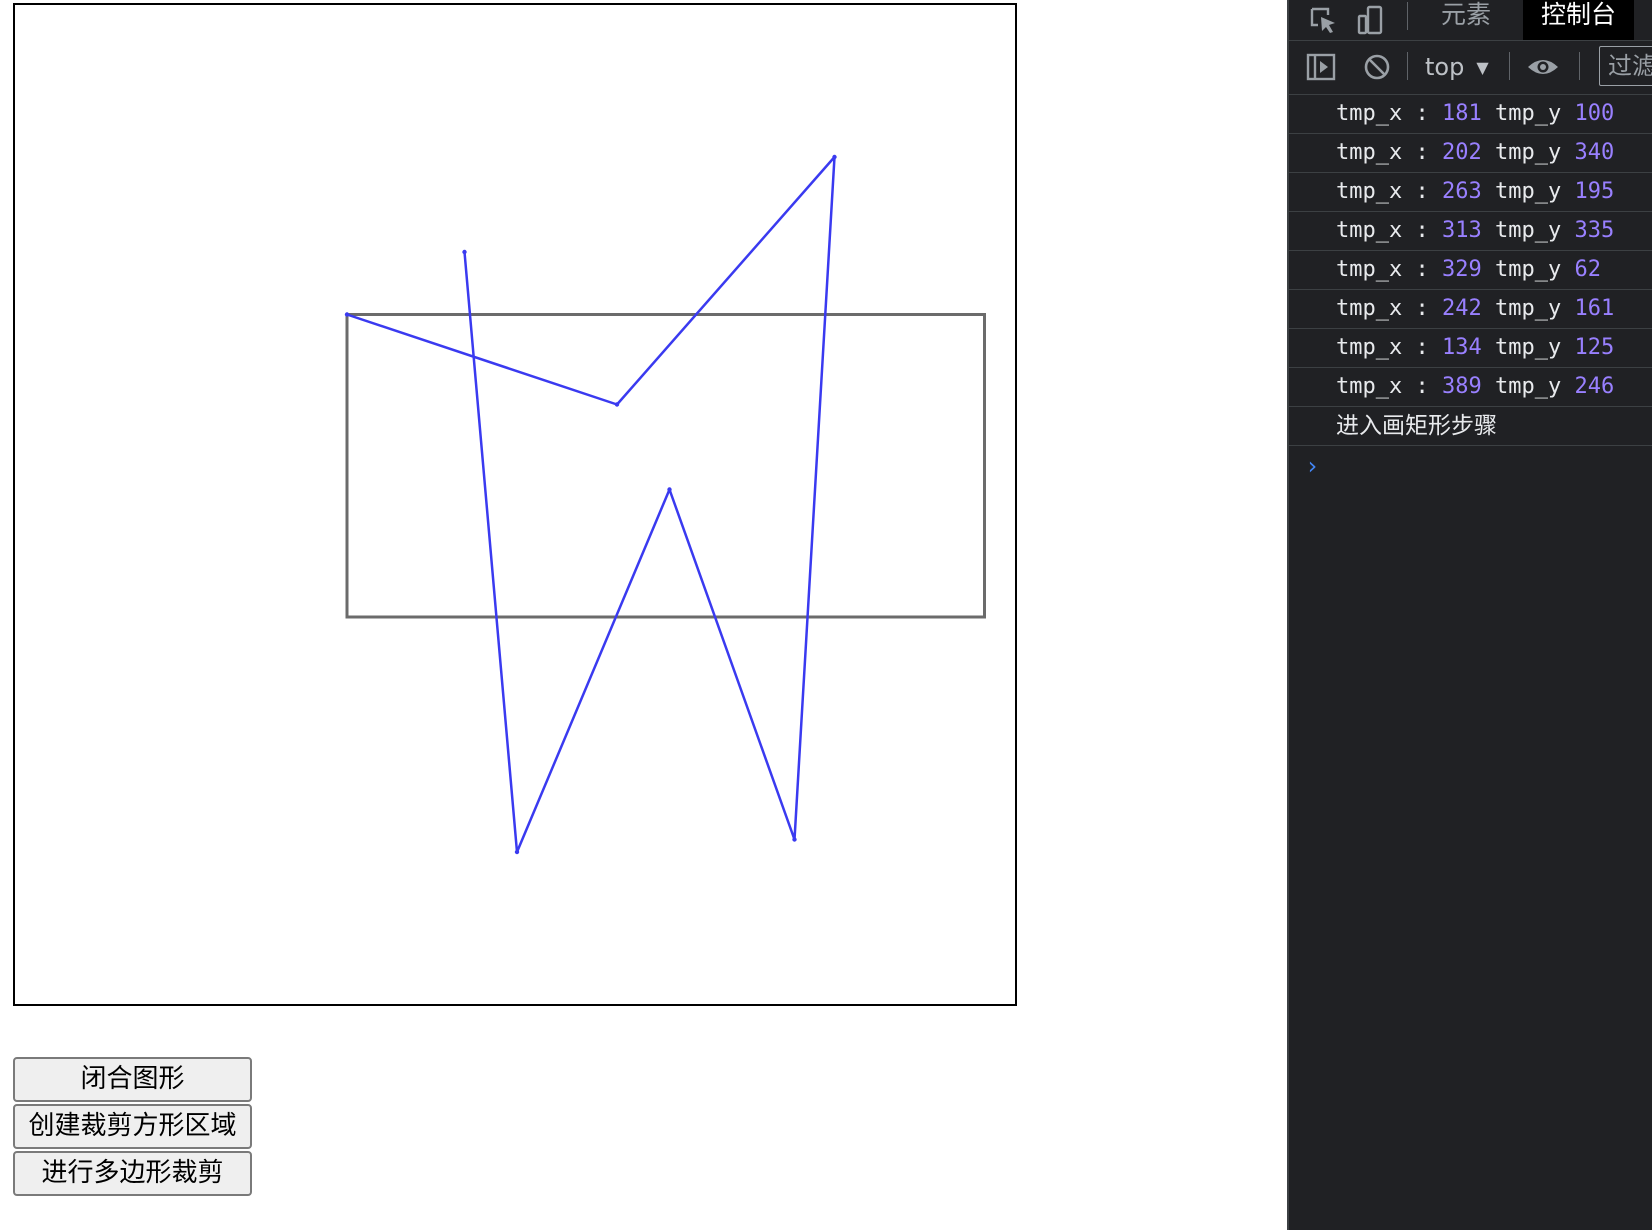 This screenshot has width=1652, height=1230. What do you see at coordinates (1407, 66) in the screenshot?
I see `toolbar-separator` at bounding box center [1407, 66].